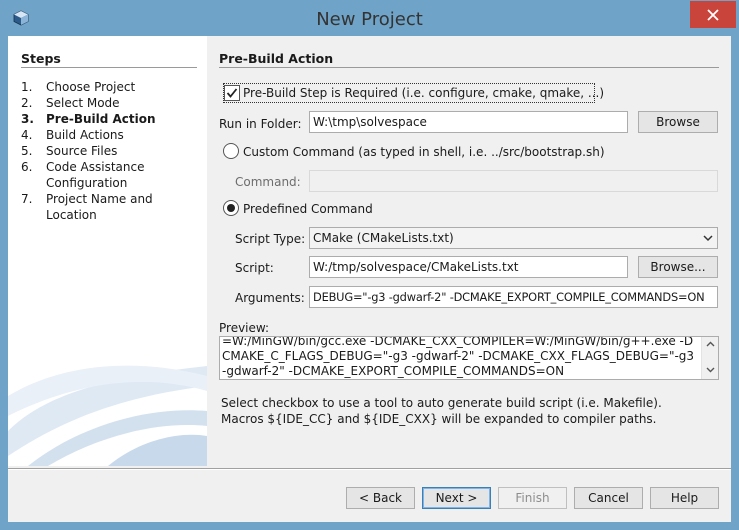  What do you see at coordinates (369, 469) in the screenshot?
I see `footer-divider-highlight` at bounding box center [369, 469].